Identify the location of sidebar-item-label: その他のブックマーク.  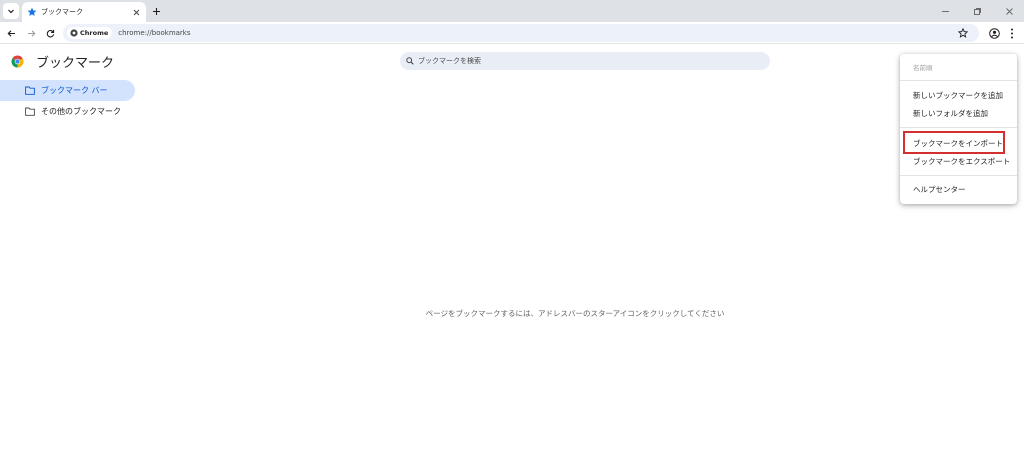
(81, 111).